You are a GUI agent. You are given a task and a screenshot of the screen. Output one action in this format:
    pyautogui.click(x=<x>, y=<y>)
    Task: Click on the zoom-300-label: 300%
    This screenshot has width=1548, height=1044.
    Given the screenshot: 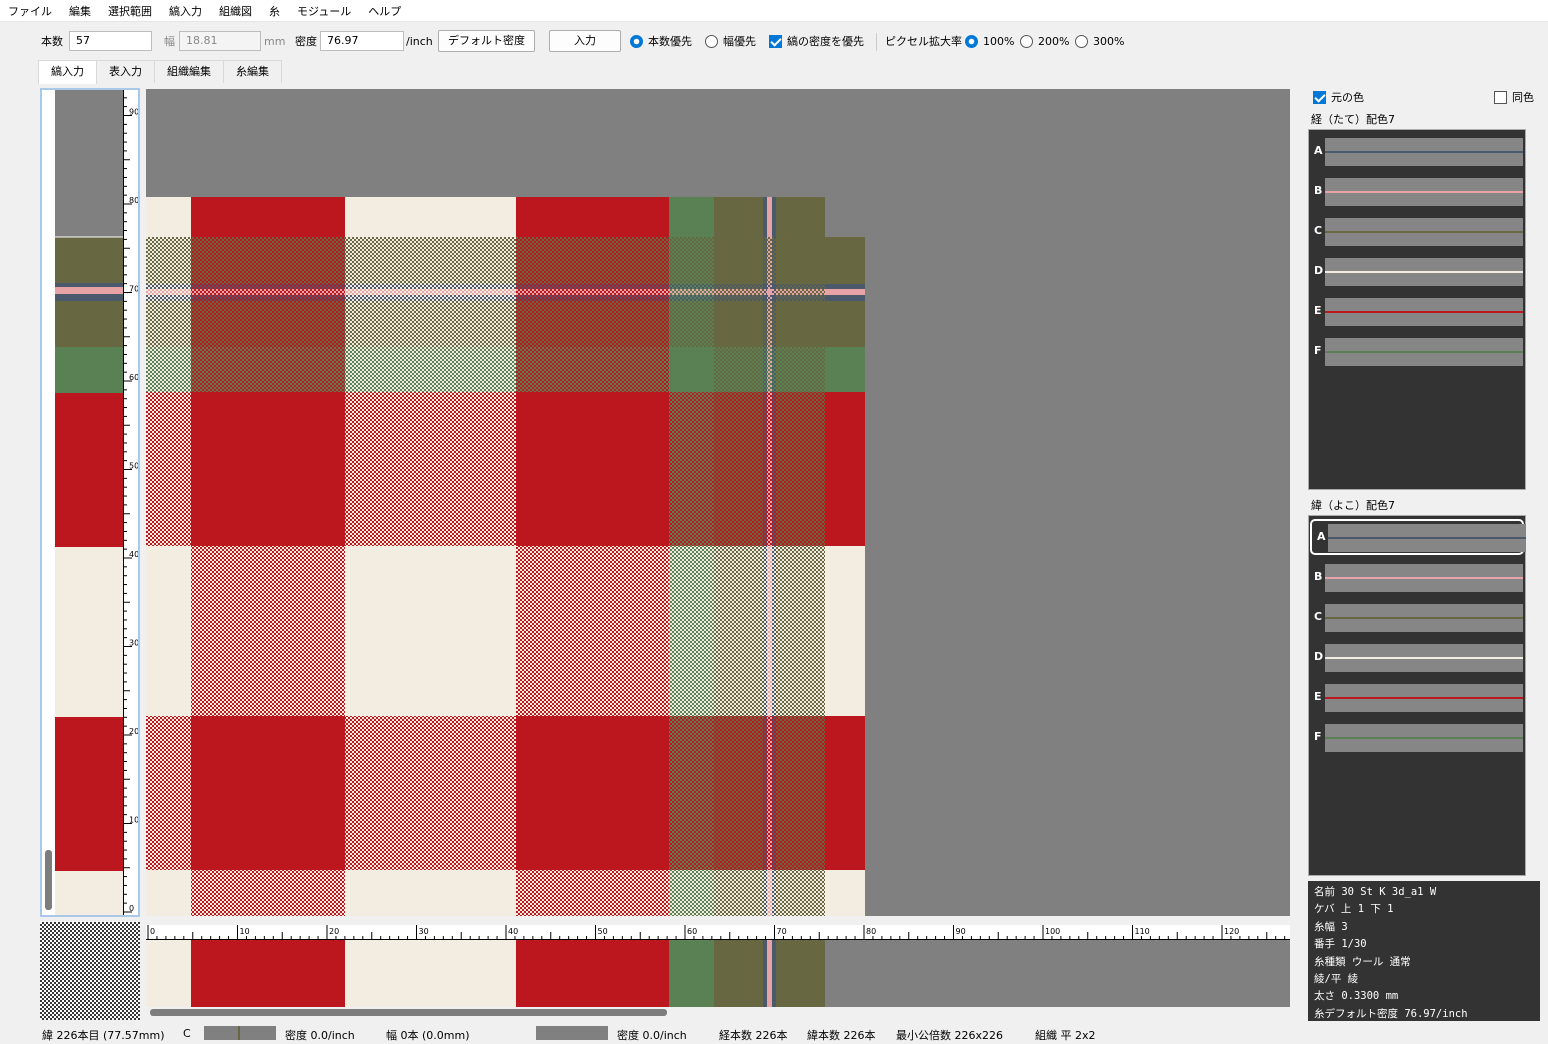 What is the action you would take?
    pyautogui.click(x=1109, y=41)
    